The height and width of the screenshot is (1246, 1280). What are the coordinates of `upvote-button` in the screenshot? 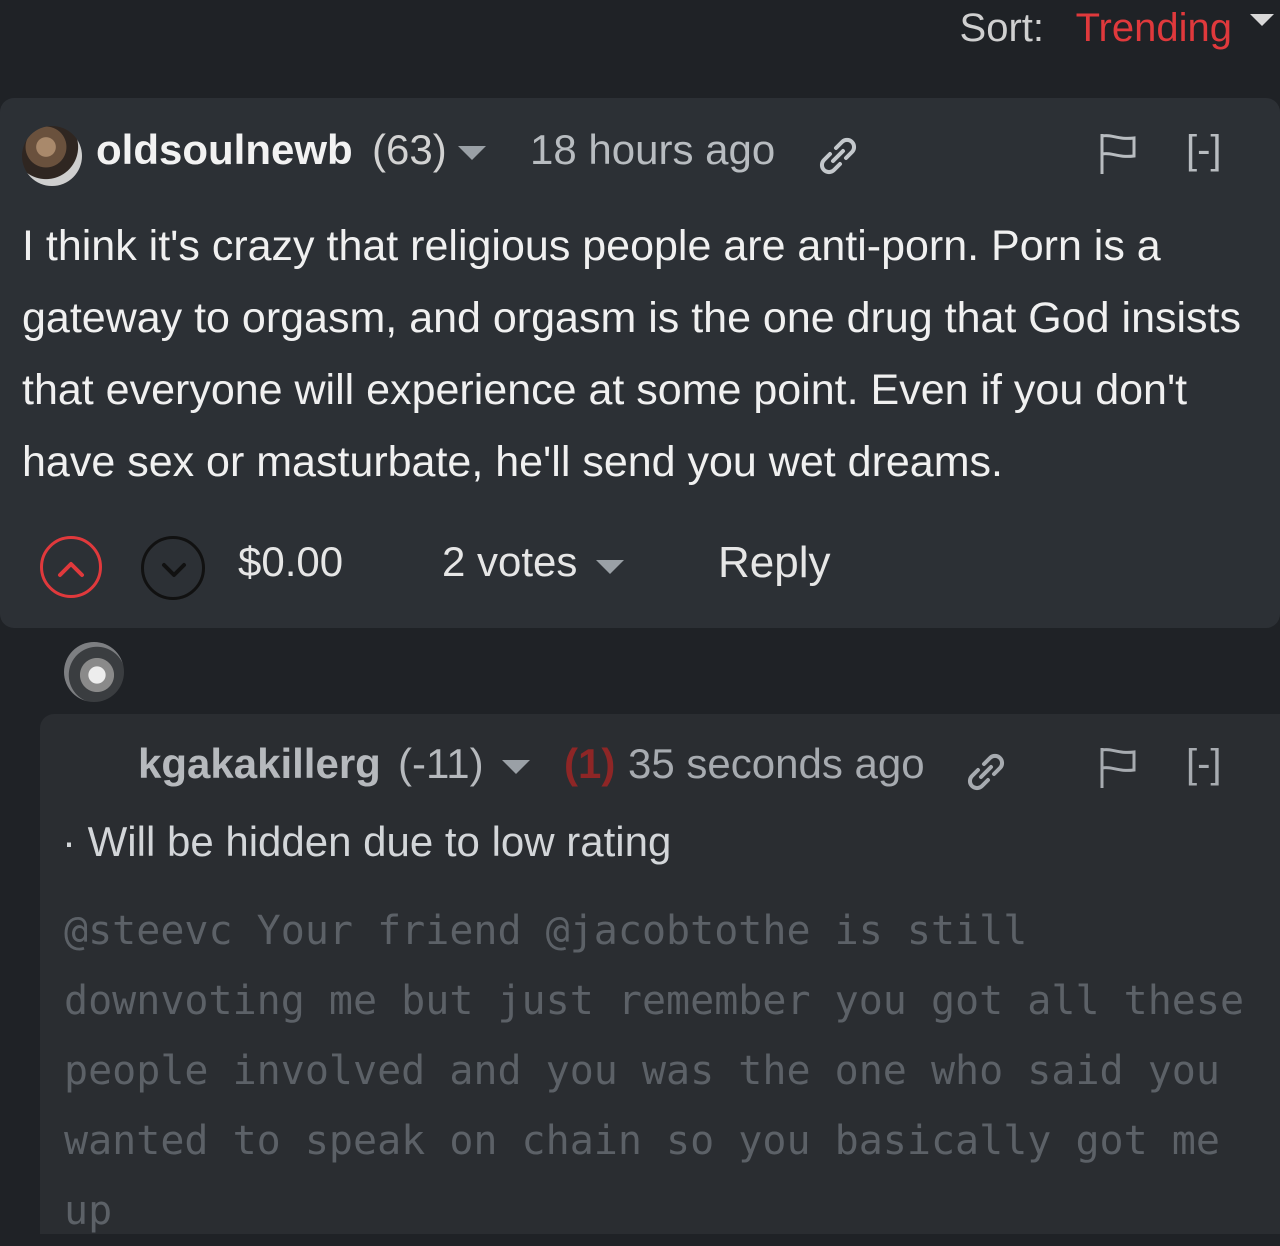 It's located at (71, 567).